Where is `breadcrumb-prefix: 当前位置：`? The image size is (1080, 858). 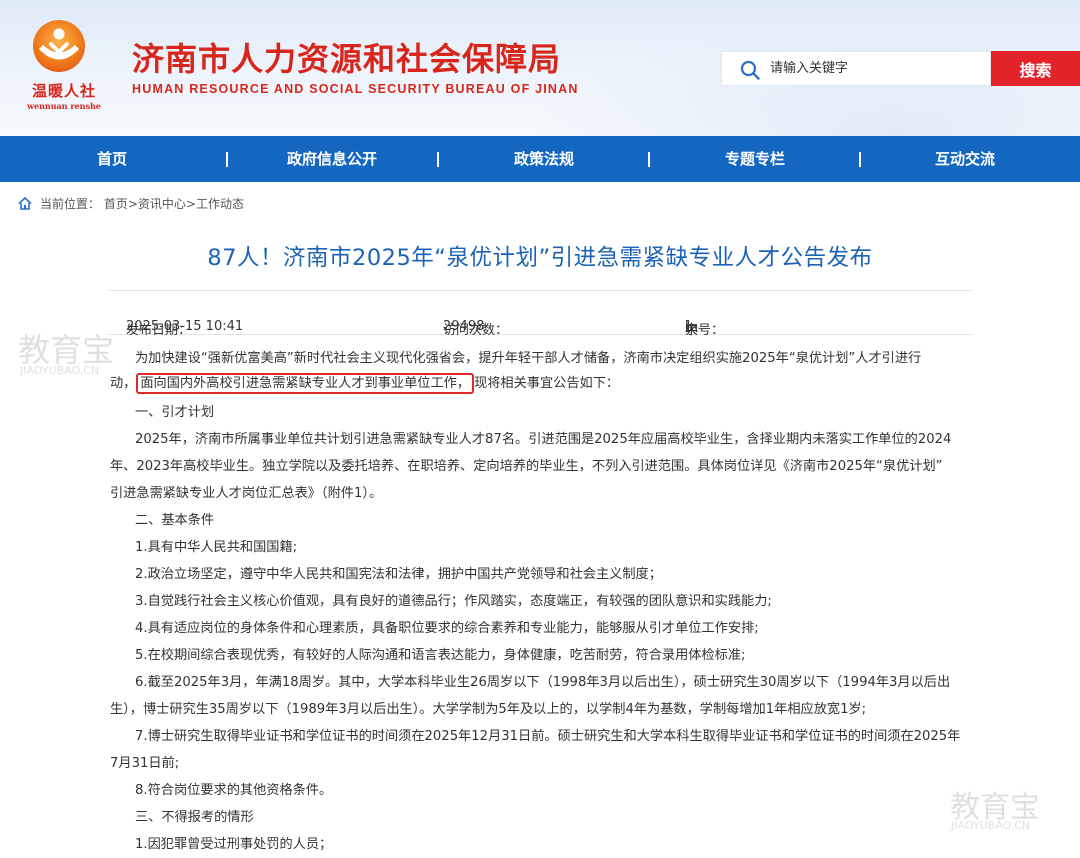 breadcrumb-prefix: 当前位置： is located at coordinates (70, 204).